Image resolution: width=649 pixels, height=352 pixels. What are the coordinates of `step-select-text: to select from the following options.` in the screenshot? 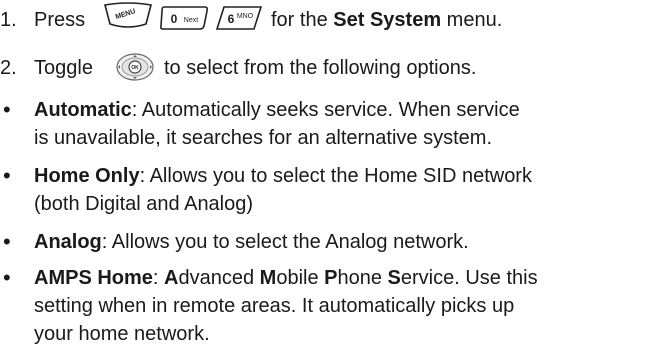 It's located at (320, 68).